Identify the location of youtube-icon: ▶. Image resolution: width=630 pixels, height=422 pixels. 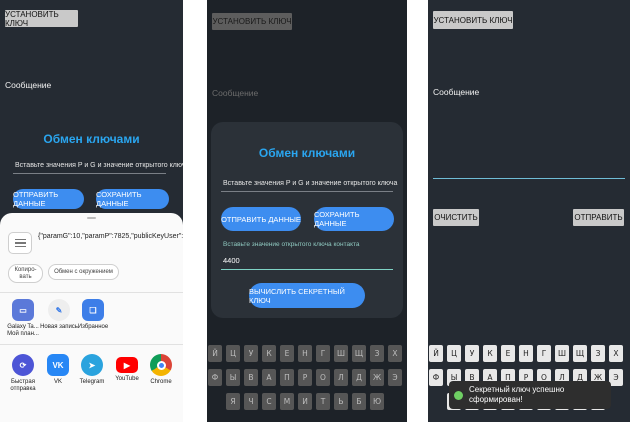
(127, 365).